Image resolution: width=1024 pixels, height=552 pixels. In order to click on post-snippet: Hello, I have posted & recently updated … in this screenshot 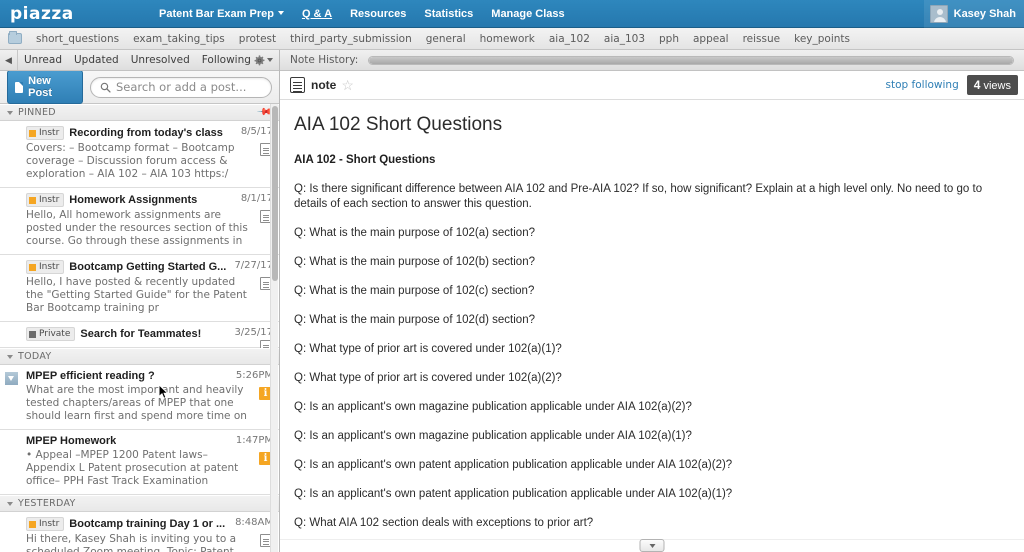, I will do `click(136, 295)`.